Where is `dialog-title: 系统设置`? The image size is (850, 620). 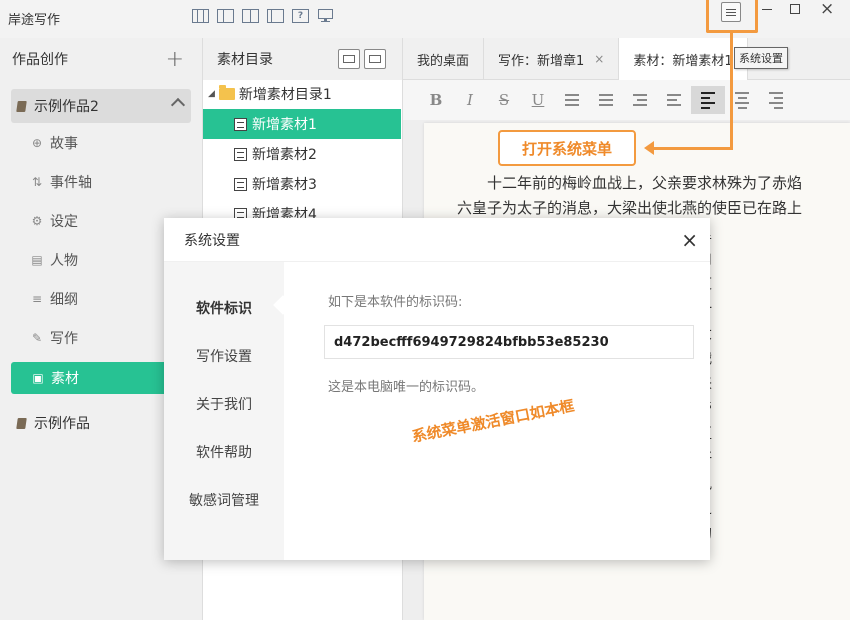 dialog-title: 系统设置 is located at coordinates (212, 240).